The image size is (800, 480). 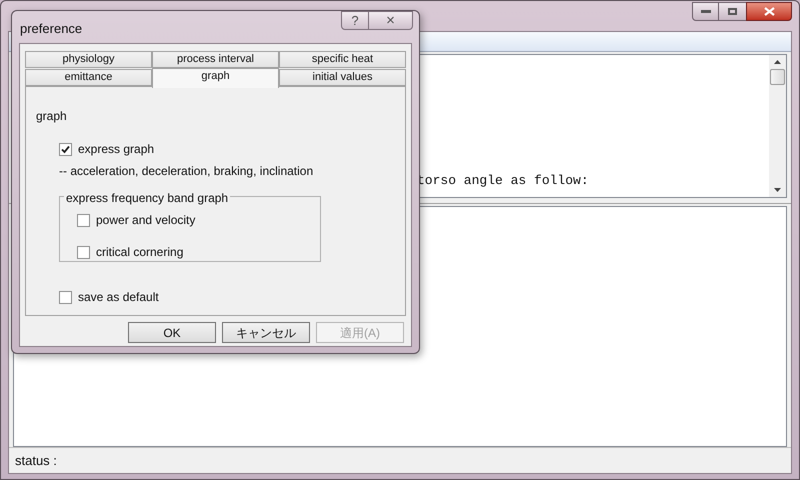 I want to click on close-icon, so click(x=769, y=11).